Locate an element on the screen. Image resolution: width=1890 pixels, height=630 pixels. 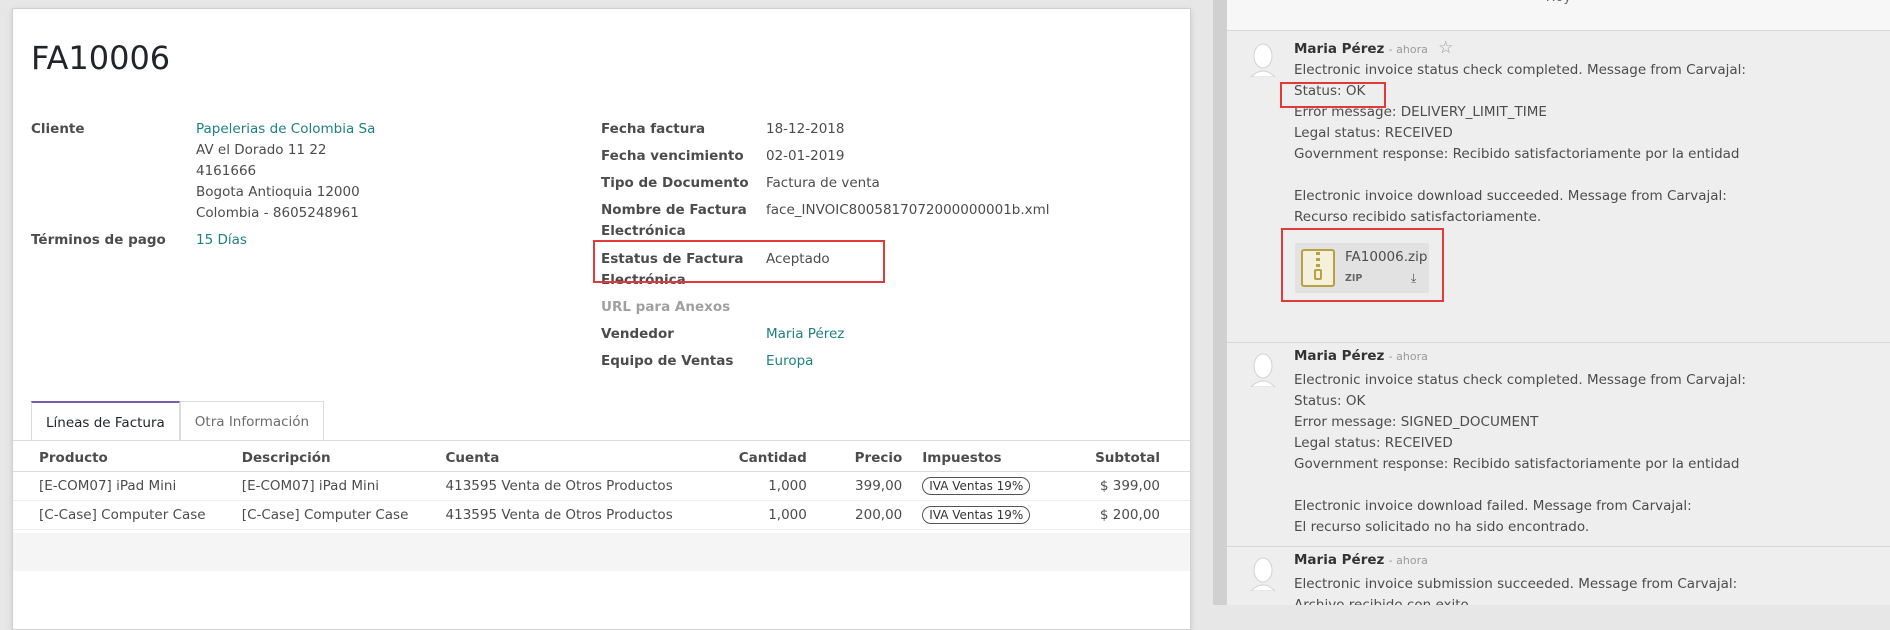
attachment-ext: ZIP is located at coordinates (1354, 278).